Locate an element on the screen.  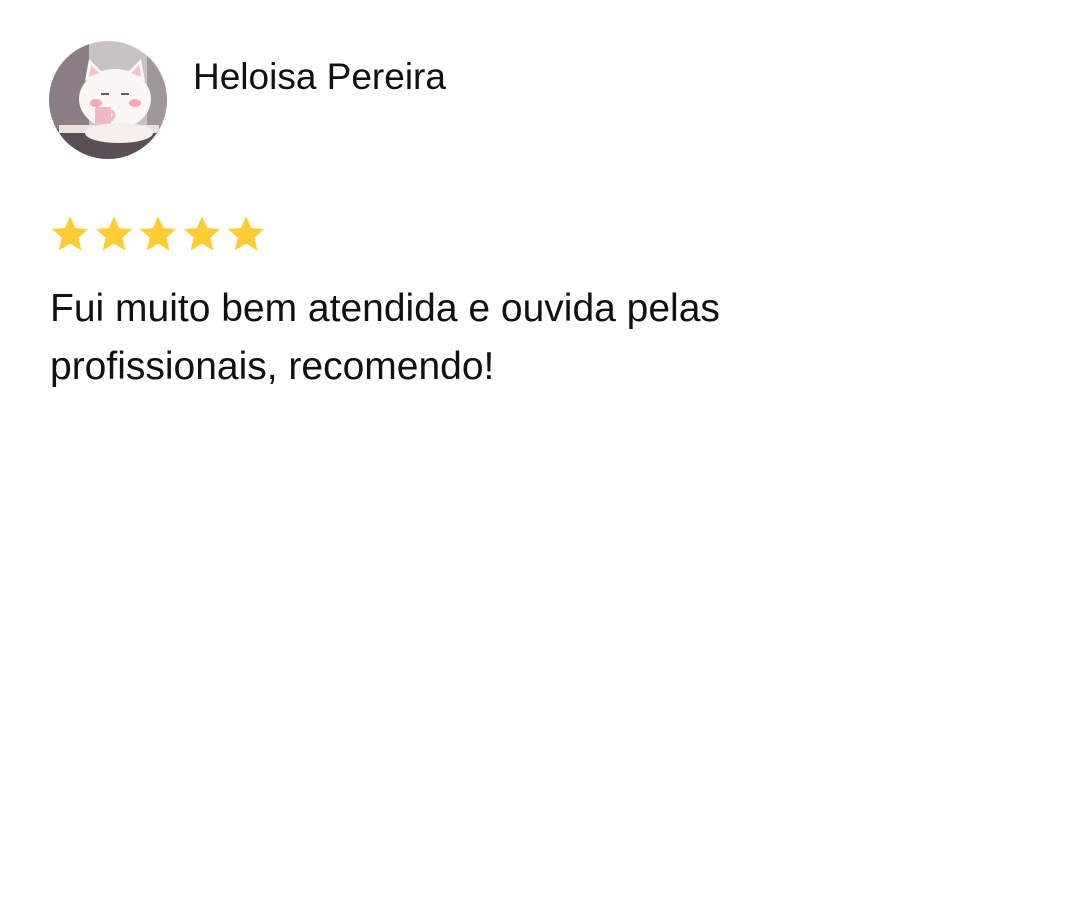
reviewer-name: Heloisa Pereira is located at coordinates (319, 76).